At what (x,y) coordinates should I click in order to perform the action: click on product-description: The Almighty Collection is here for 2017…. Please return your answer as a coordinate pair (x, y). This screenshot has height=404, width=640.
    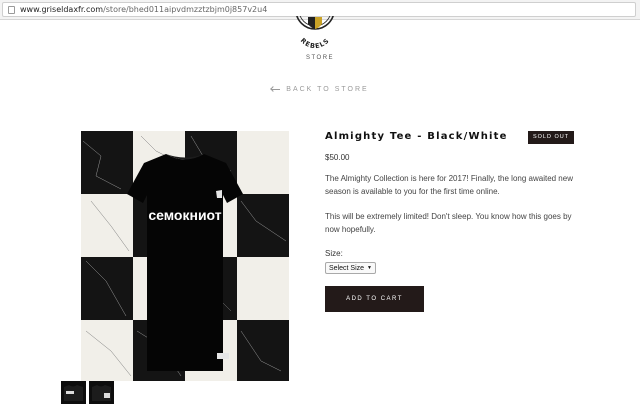
    Looking at the image, I should click on (449, 185).